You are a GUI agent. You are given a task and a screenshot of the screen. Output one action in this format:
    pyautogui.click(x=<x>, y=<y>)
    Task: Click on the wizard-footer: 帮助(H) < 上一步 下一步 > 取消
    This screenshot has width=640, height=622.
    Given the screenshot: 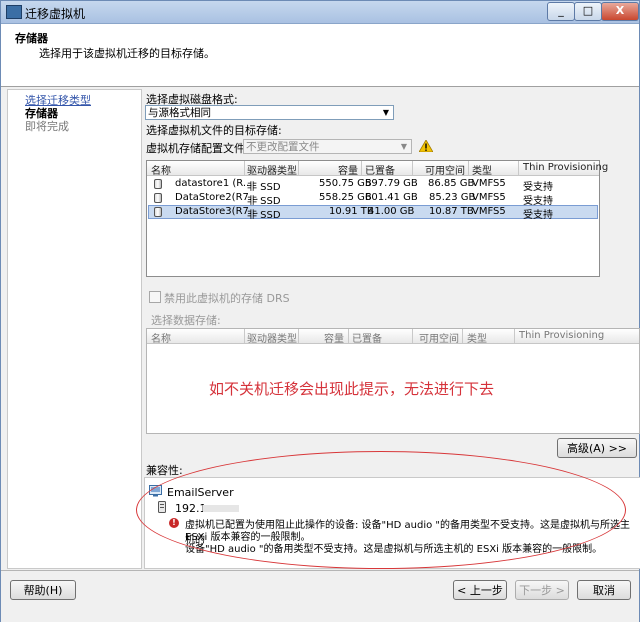 What is the action you would take?
    pyautogui.click(x=320, y=596)
    